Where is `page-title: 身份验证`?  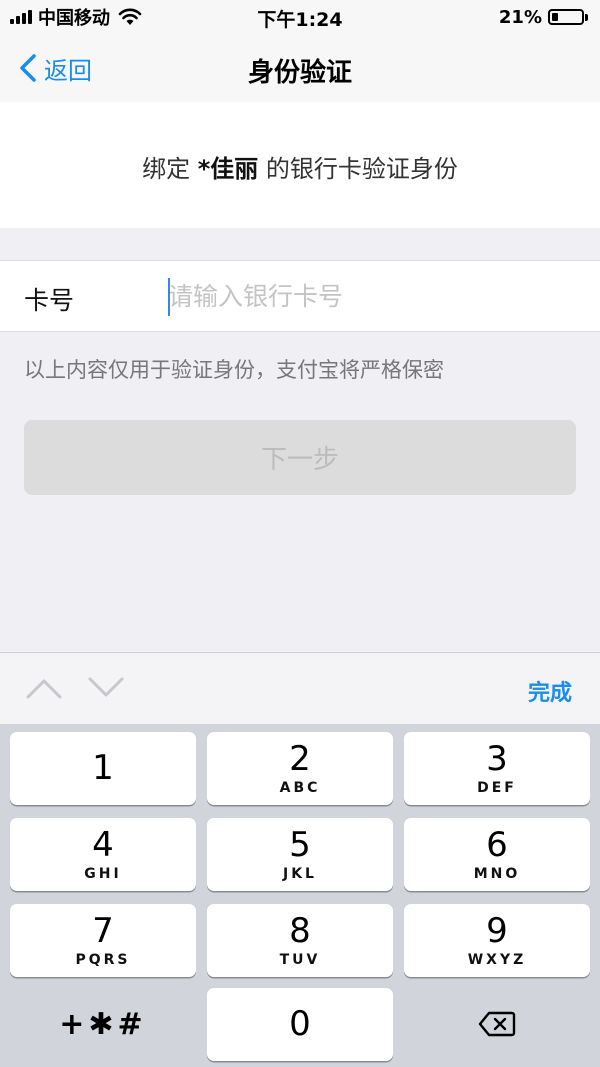 page-title: 身份验证 is located at coordinates (299, 73).